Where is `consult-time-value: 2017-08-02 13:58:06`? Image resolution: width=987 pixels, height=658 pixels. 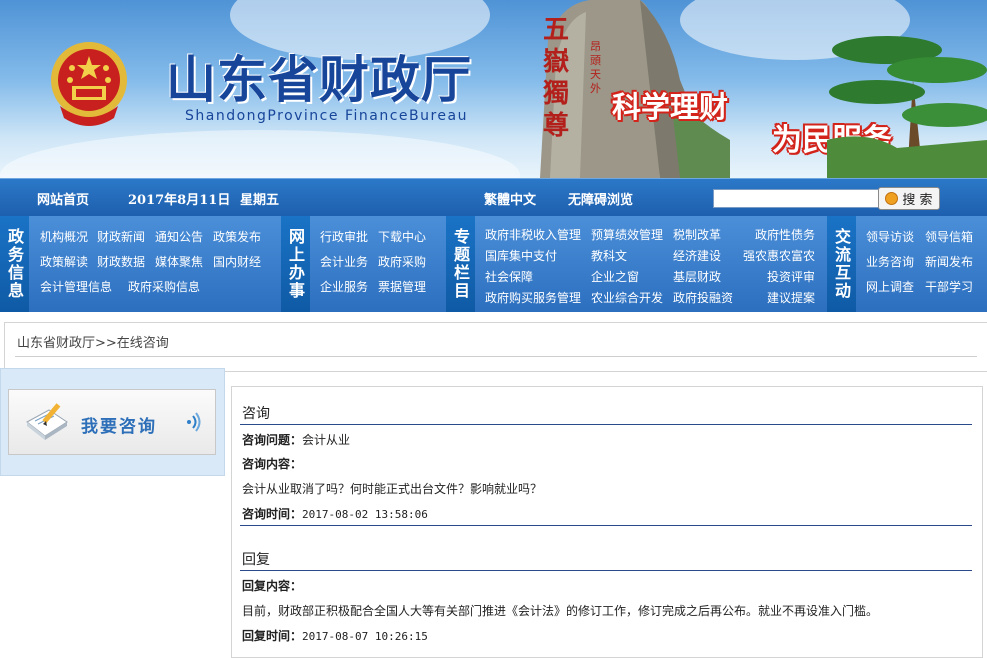 consult-time-value: 2017-08-02 13:58:06 is located at coordinates (365, 514).